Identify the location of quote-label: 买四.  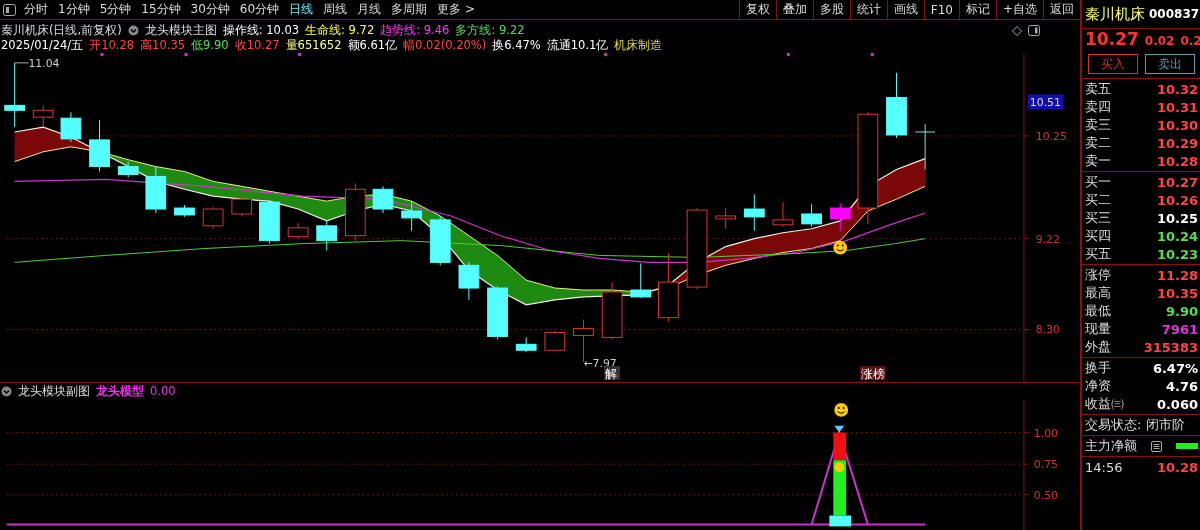
(1098, 236).